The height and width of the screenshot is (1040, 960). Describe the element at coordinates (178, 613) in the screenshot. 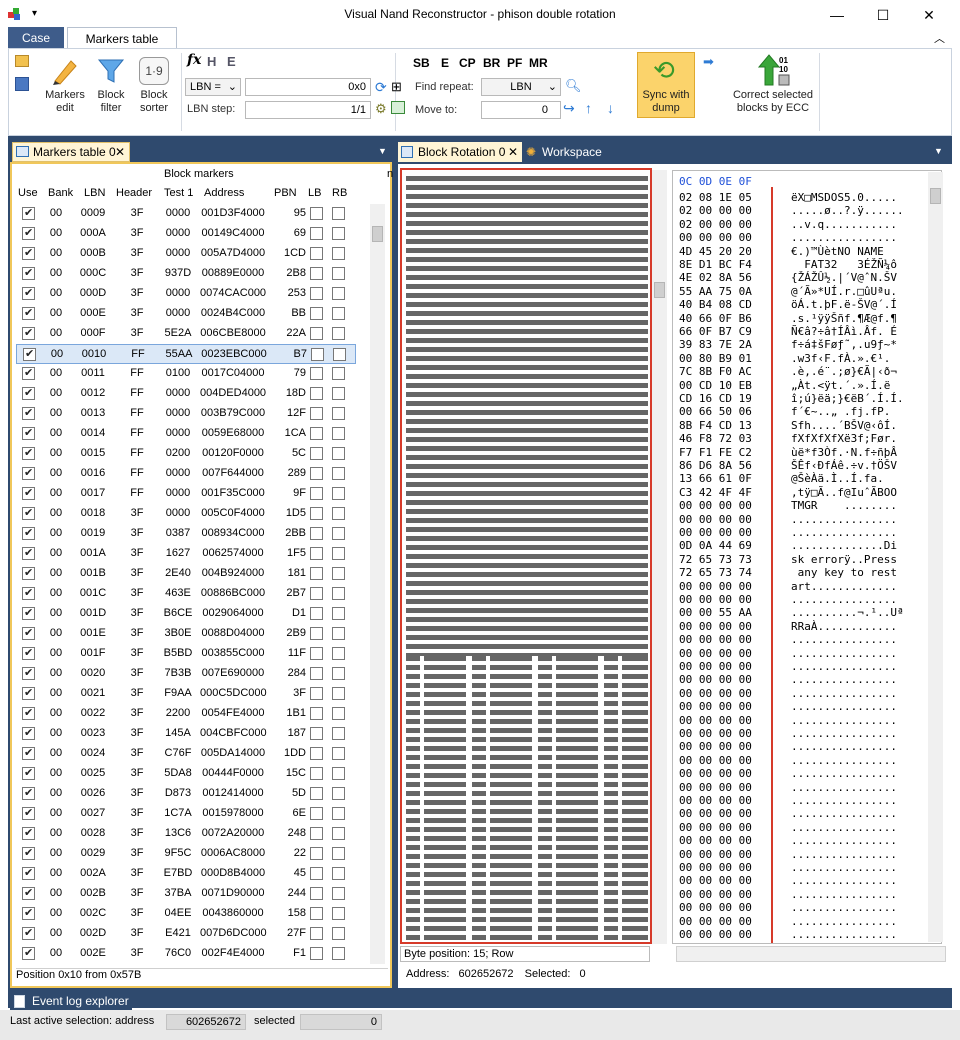

I see `test1-cell: B6CE` at that location.